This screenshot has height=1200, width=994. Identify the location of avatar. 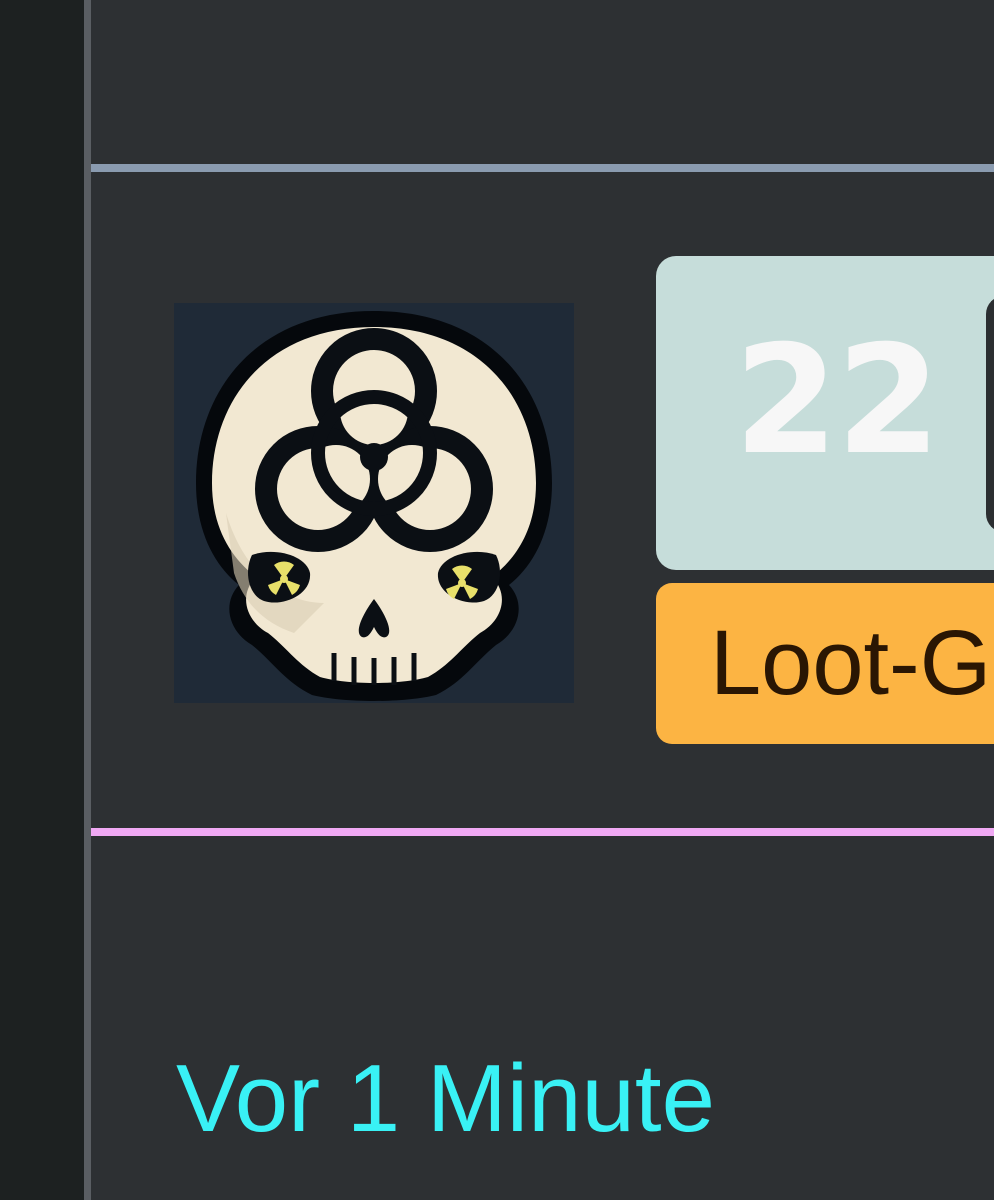
(374, 503).